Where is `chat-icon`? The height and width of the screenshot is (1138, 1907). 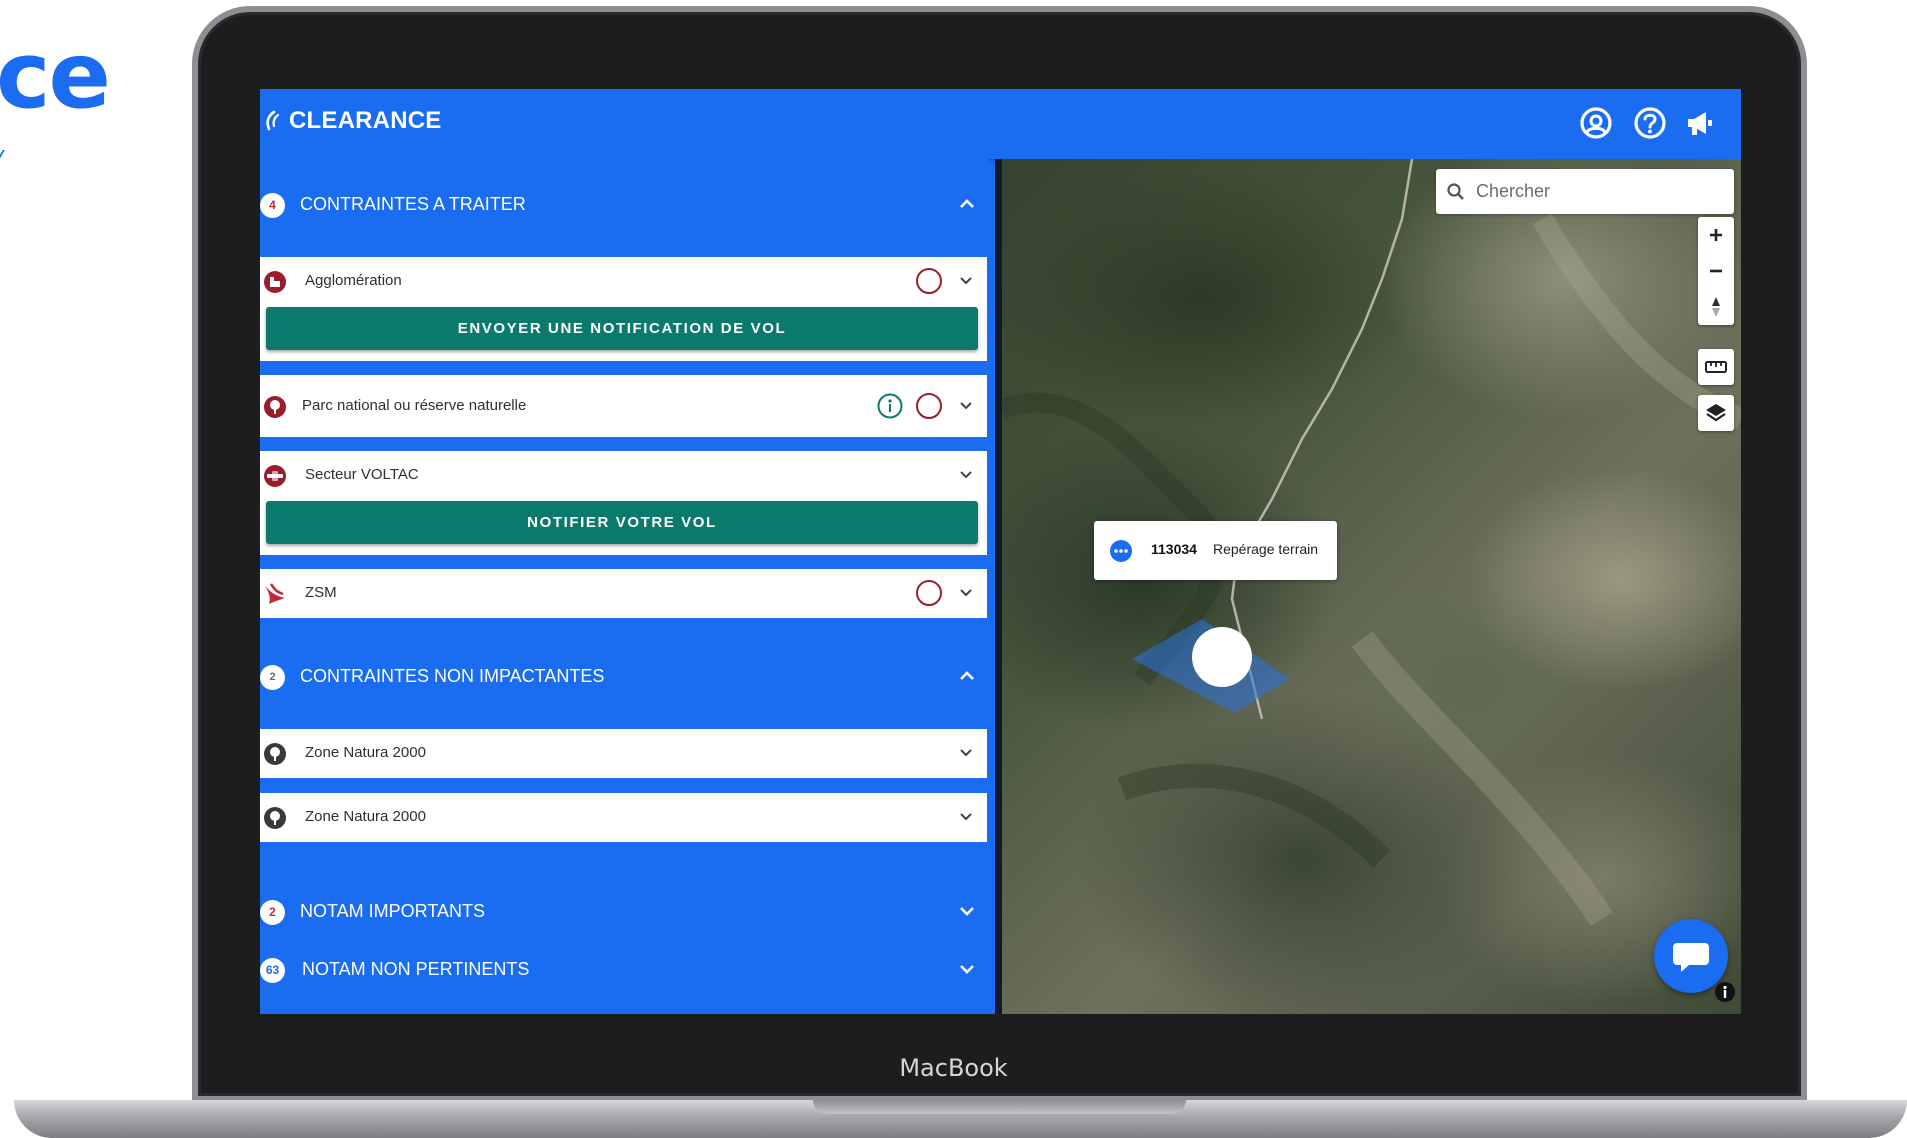 chat-icon is located at coordinates (1691, 957).